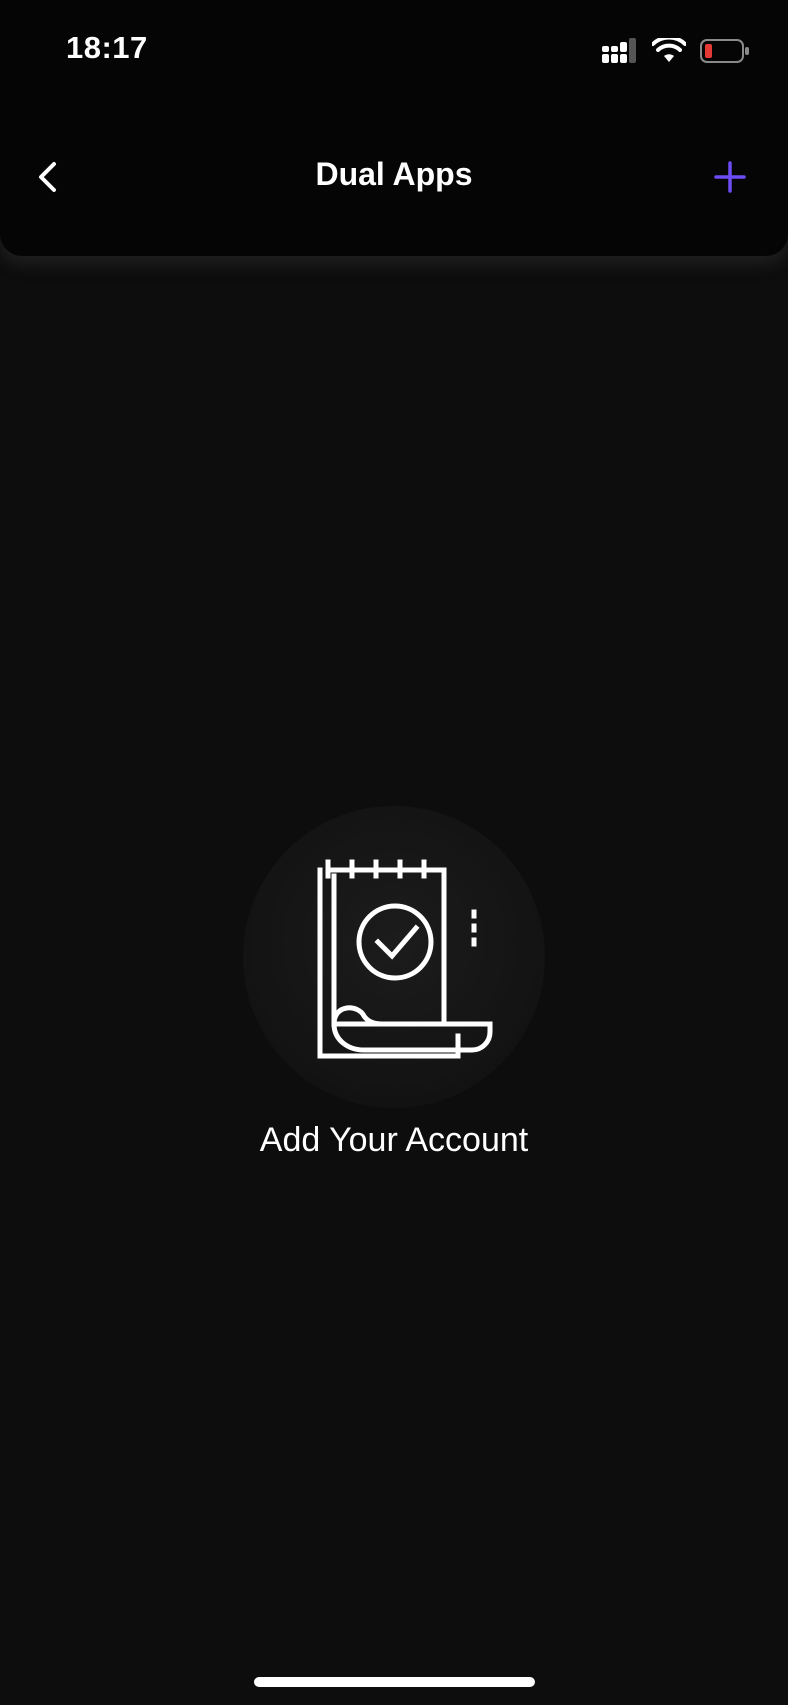 The image size is (788, 1705). What do you see at coordinates (724, 51) in the screenshot?
I see `battery-icon` at bounding box center [724, 51].